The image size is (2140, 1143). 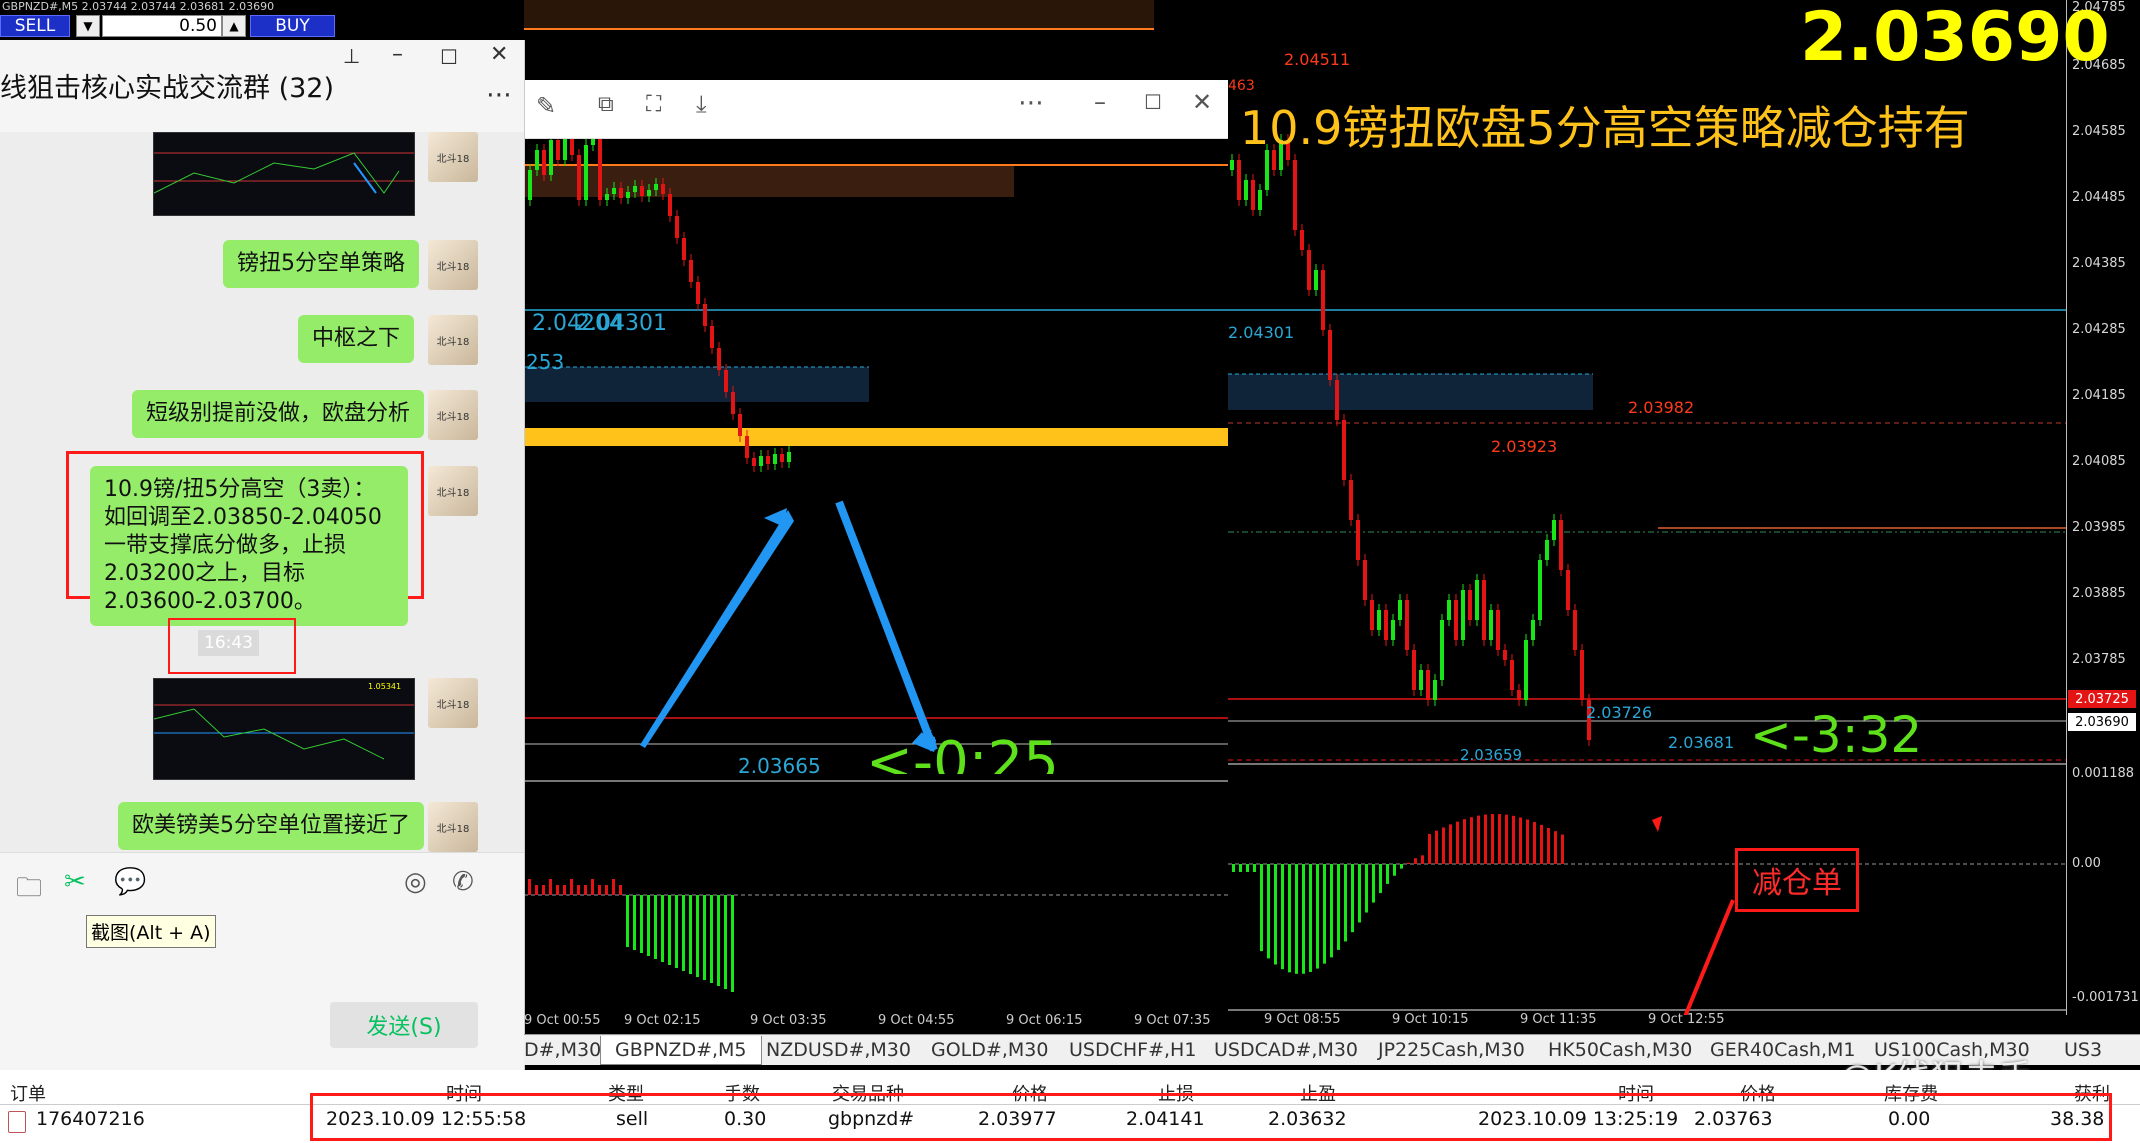 What do you see at coordinates (271, 826) in the screenshot?
I see `chat-message: 欧美镑美5分空单位置接近了` at bounding box center [271, 826].